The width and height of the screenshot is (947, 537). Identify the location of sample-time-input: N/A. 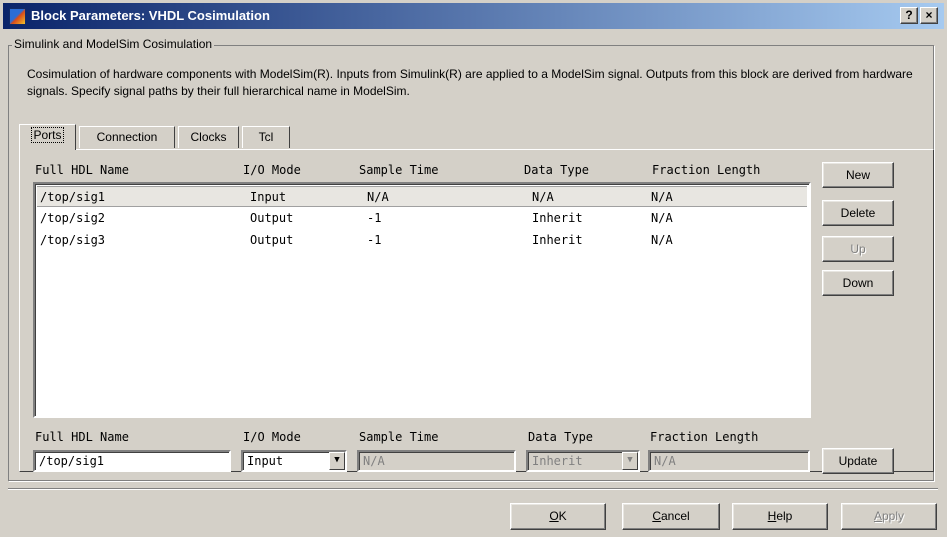
(436, 461).